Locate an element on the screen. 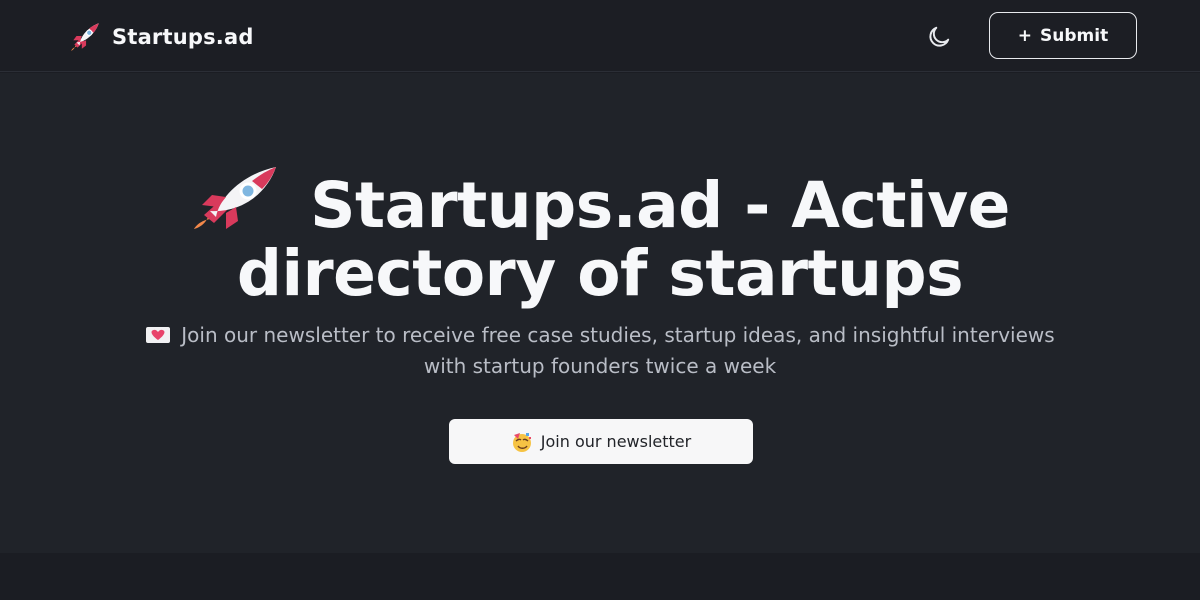  brand-home-link: Startups.ad is located at coordinates (161, 37).